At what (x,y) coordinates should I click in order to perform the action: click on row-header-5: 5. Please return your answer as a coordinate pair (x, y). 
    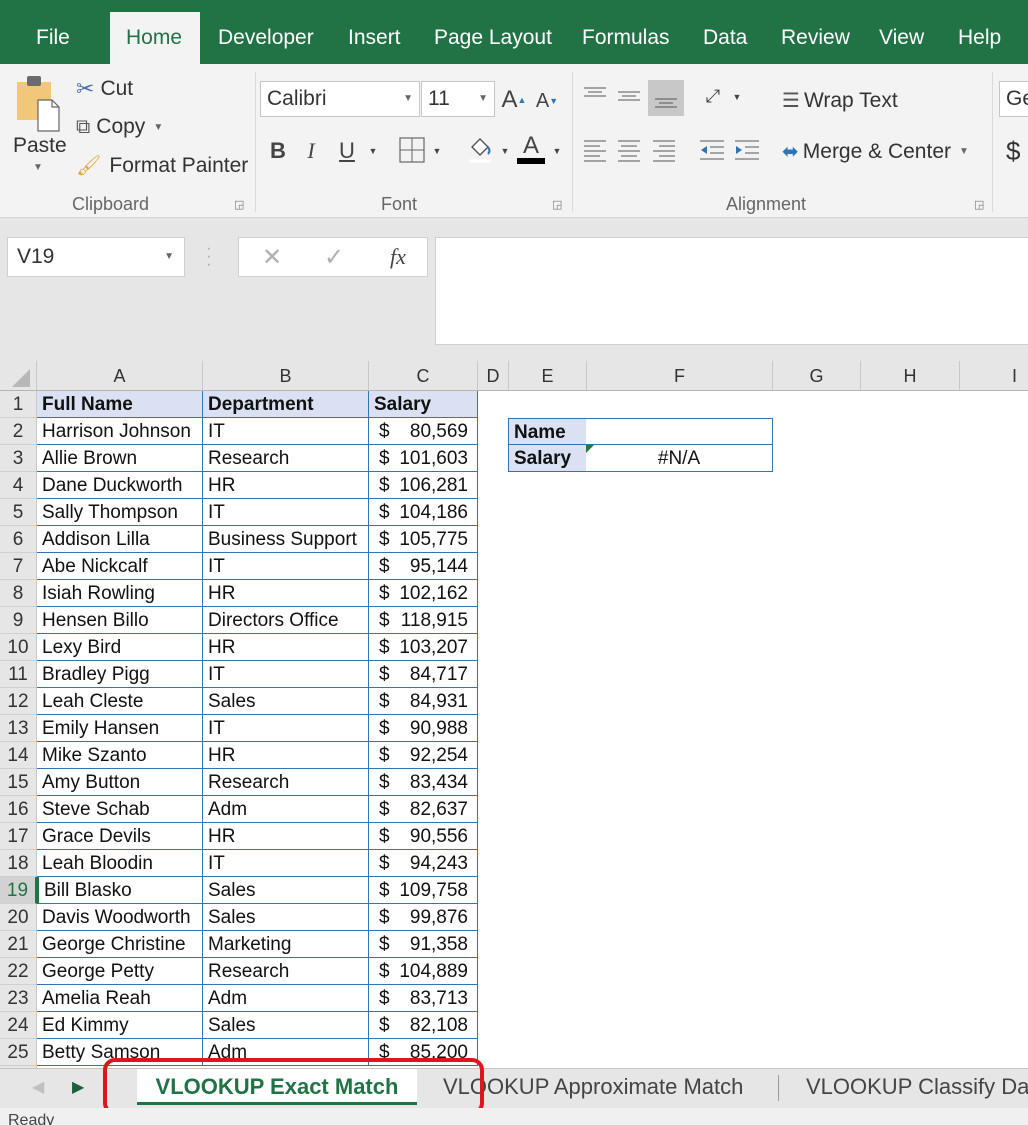
    Looking at the image, I should click on (18, 512).